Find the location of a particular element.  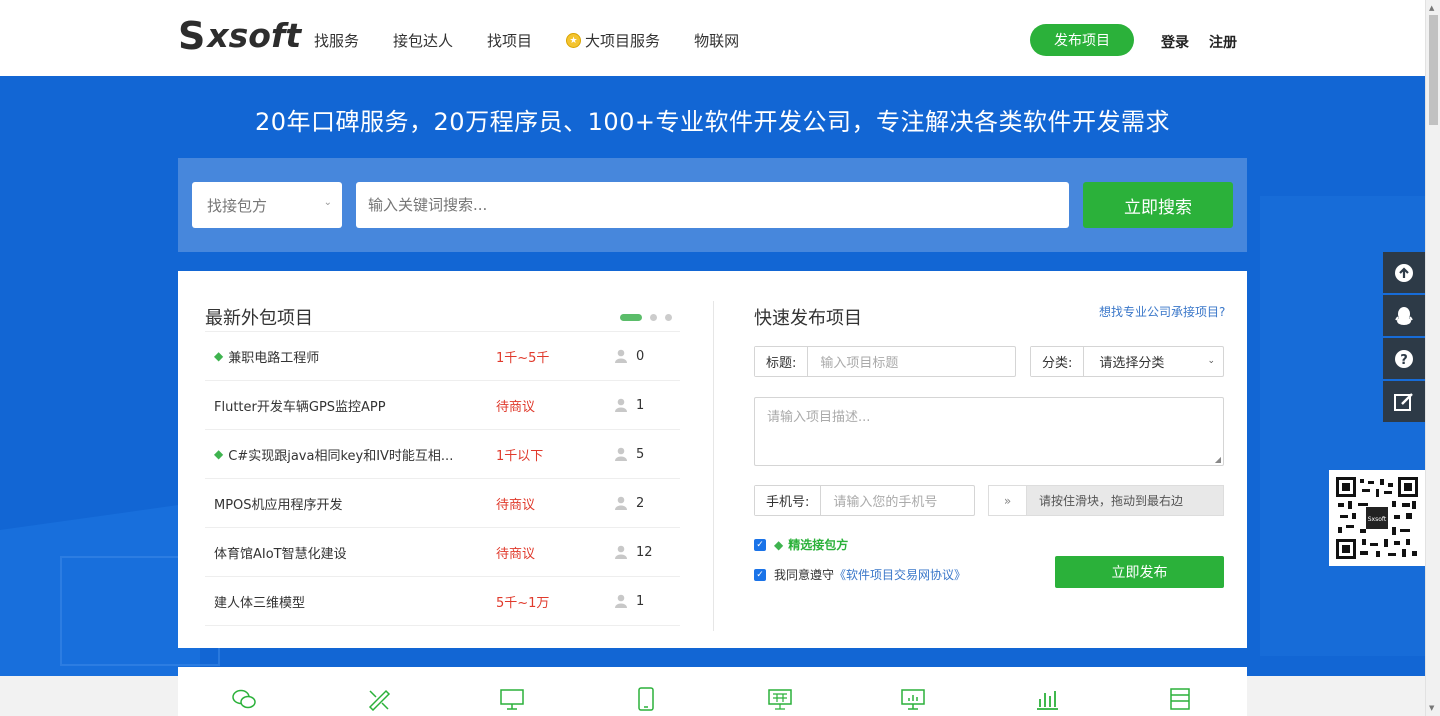

desktop-icon is located at coordinates (512, 699).